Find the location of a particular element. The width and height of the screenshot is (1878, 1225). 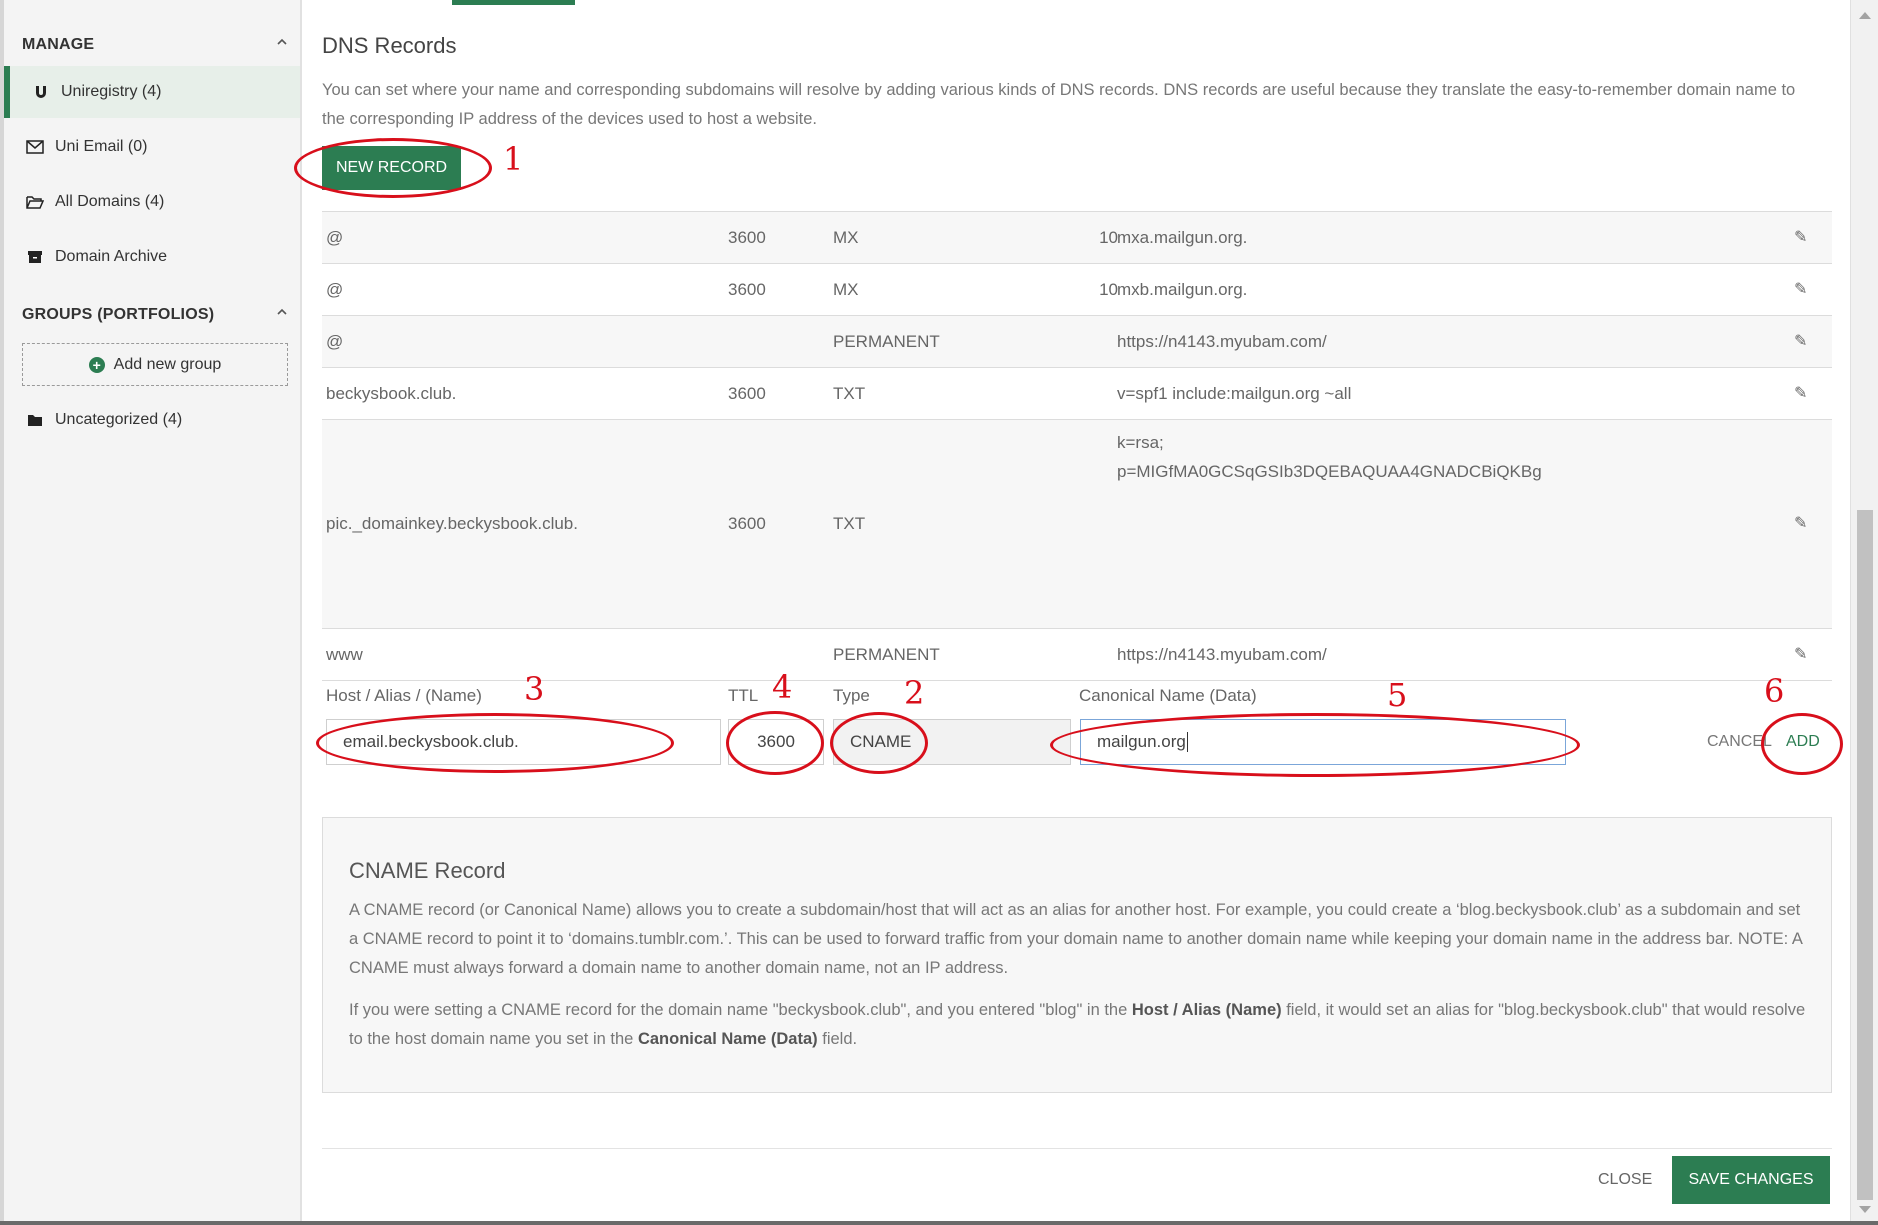

record-host: beckysbook.club. is located at coordinates (391, 393).